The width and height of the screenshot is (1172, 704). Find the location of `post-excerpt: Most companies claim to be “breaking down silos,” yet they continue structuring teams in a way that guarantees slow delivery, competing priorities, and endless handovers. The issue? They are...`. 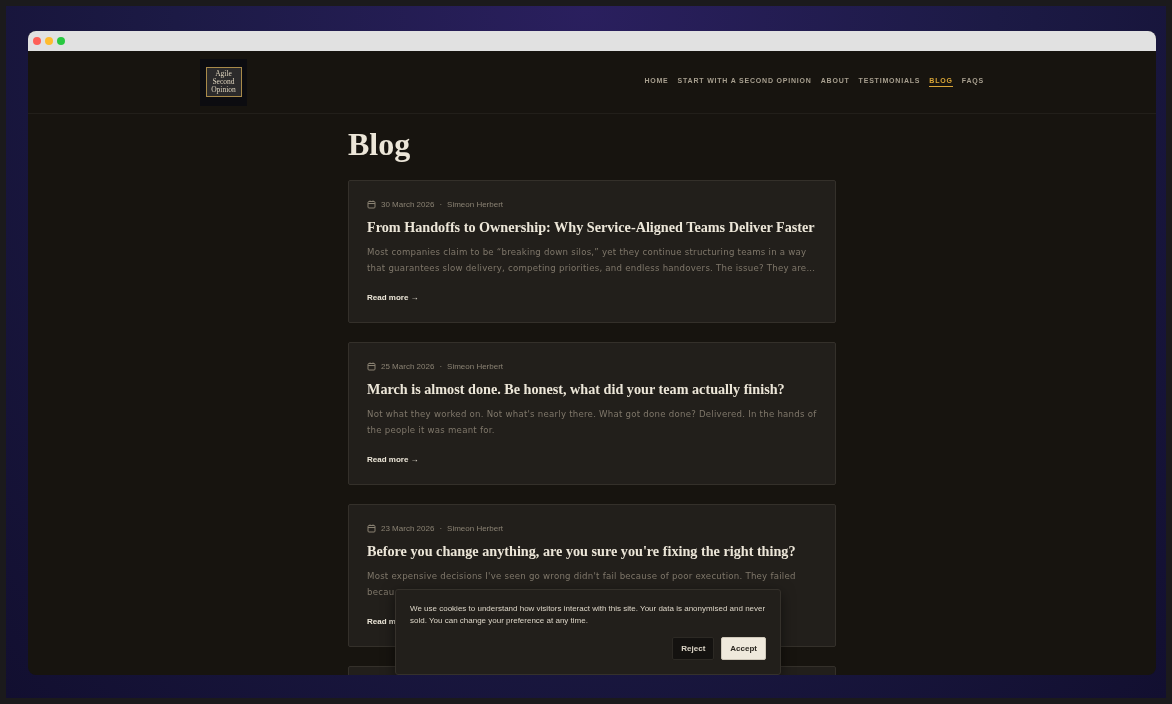

post-excerpt: Most companies claim to be “breaking down silos,” yet they continue structuring teams in a way that guarantees slow delivery, competing priorities, and endless handovers. The issue? They are... is located at coordinates (592, 260).